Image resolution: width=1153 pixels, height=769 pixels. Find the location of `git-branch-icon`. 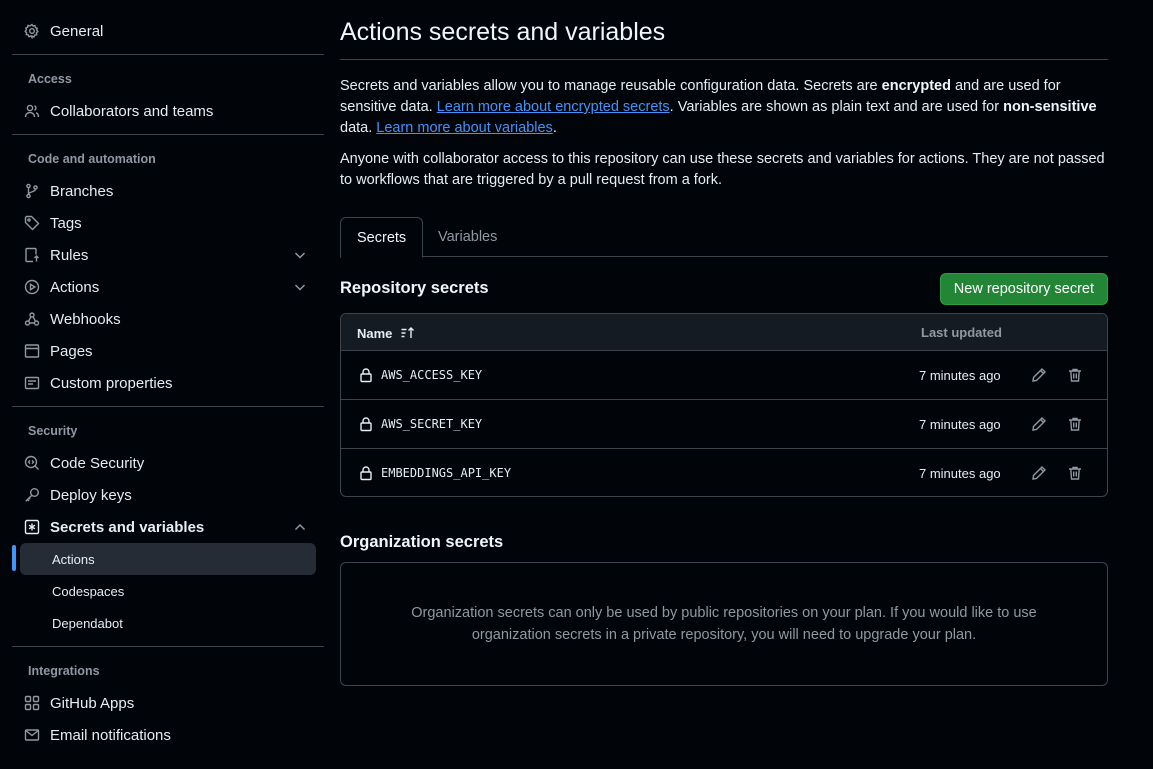

git-branch-icon is located at coordinates (32, 191).